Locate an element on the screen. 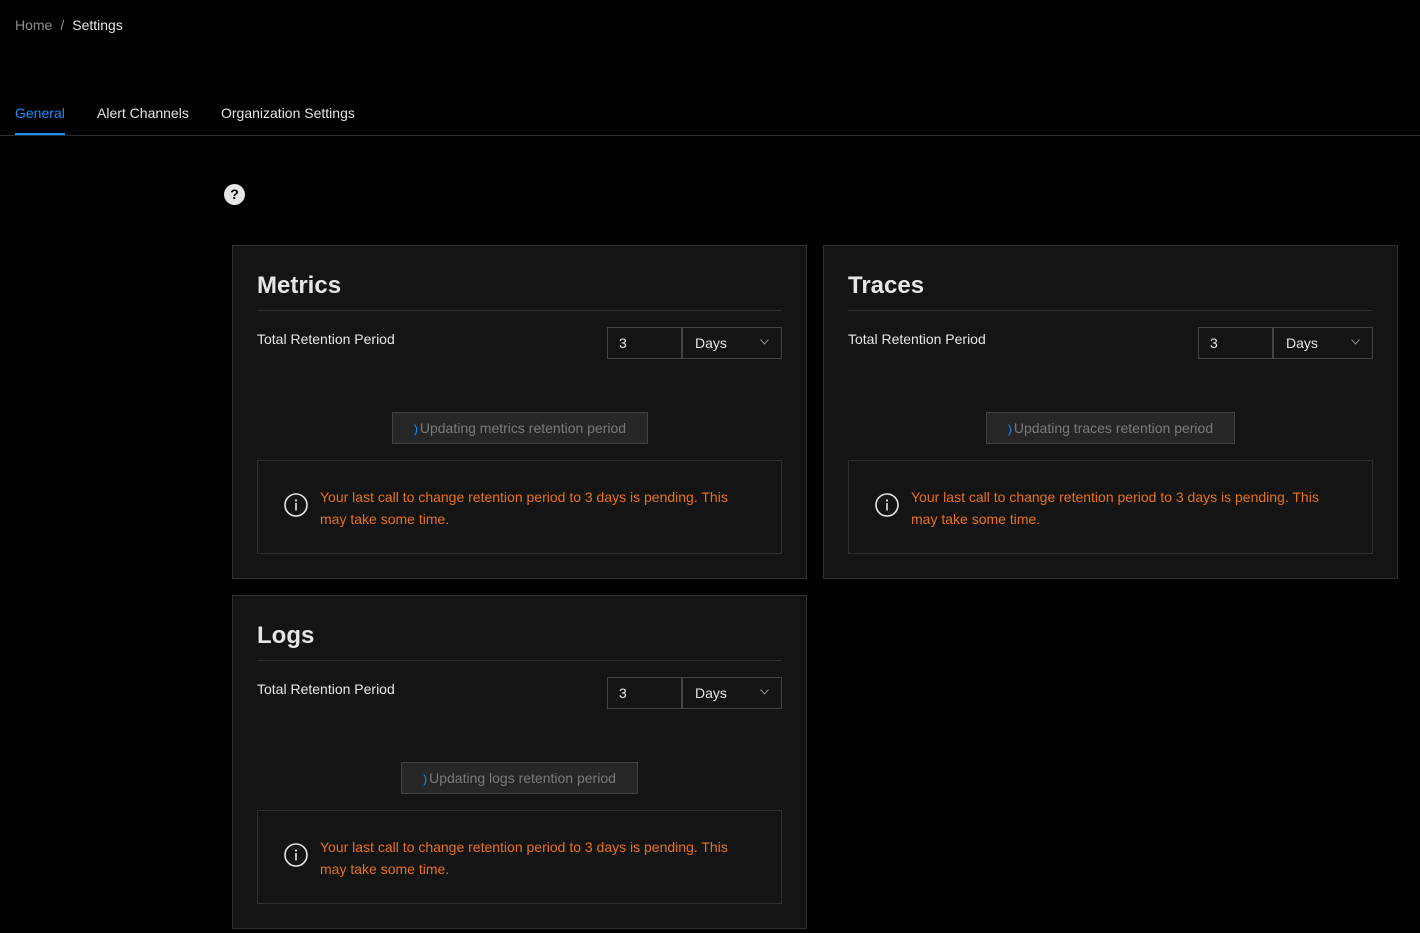 The width and height of the screenshot is (1420, 933). traces-retention-input is located at coordinates (1235, 343).